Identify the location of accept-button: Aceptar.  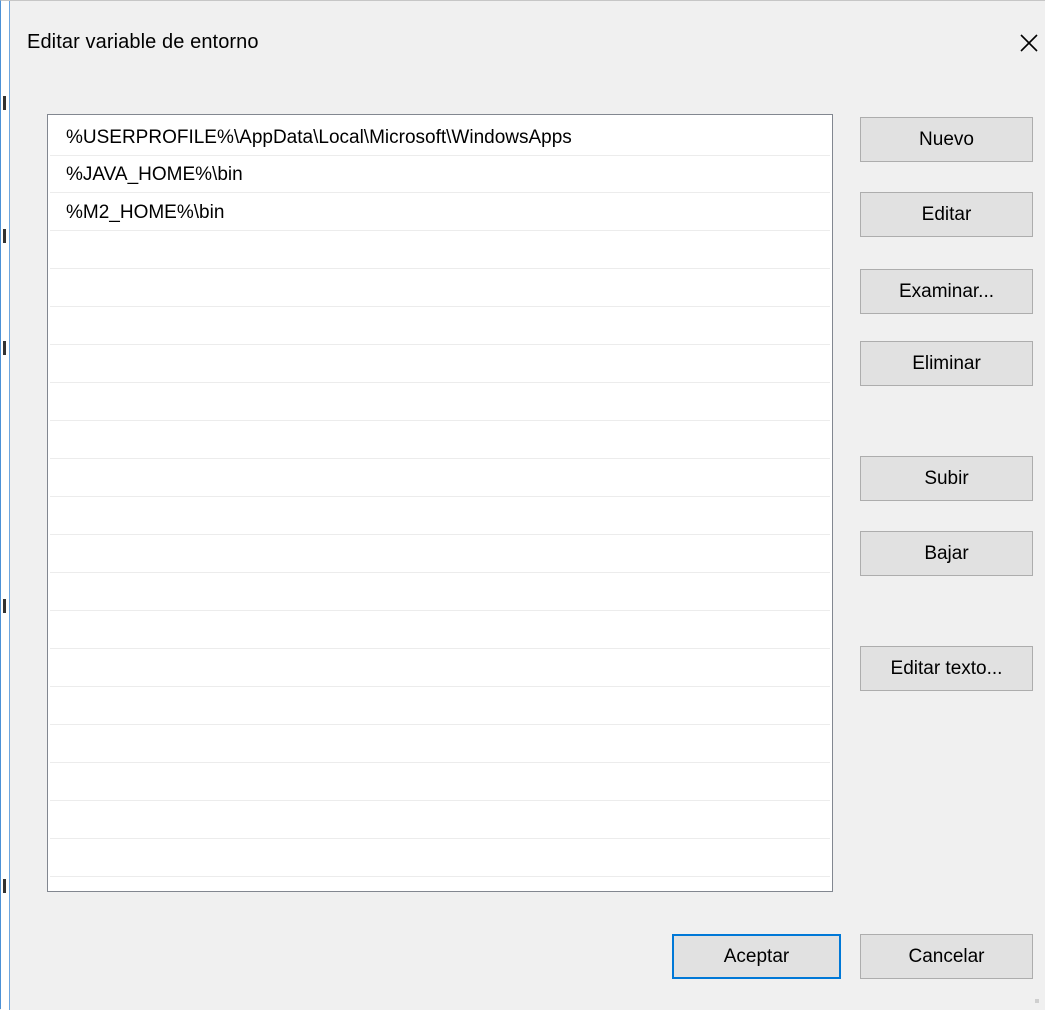
(756, 956).